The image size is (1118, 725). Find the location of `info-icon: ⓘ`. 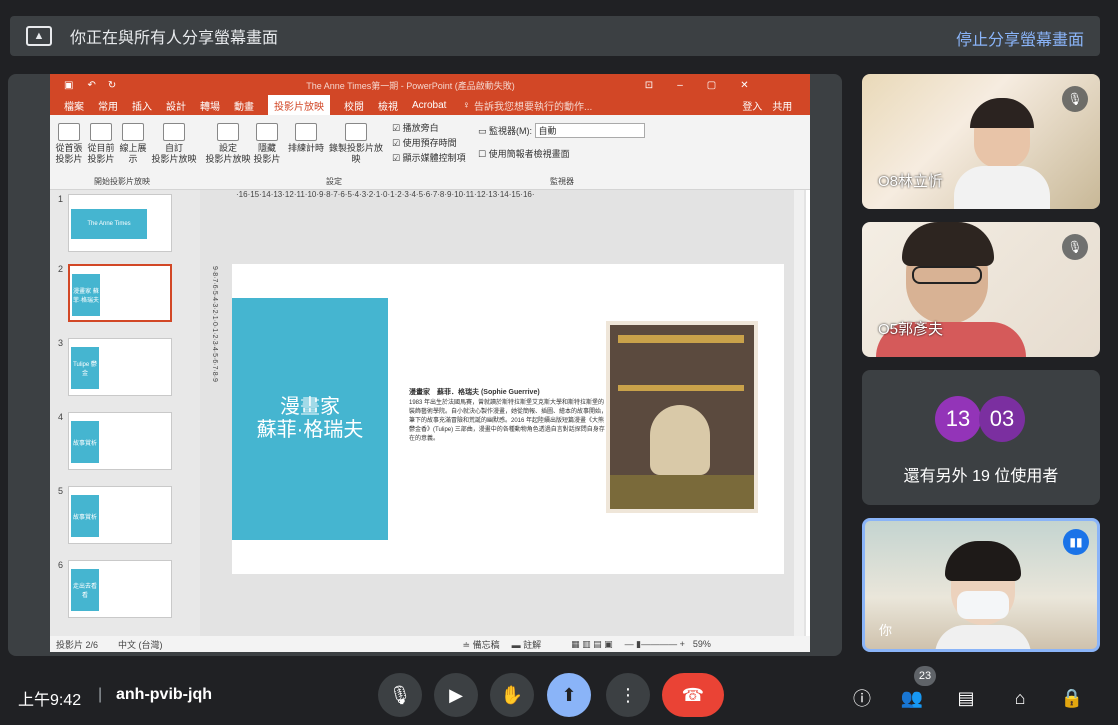

info-icon: ⓘ is located at coordinates (862, 699).